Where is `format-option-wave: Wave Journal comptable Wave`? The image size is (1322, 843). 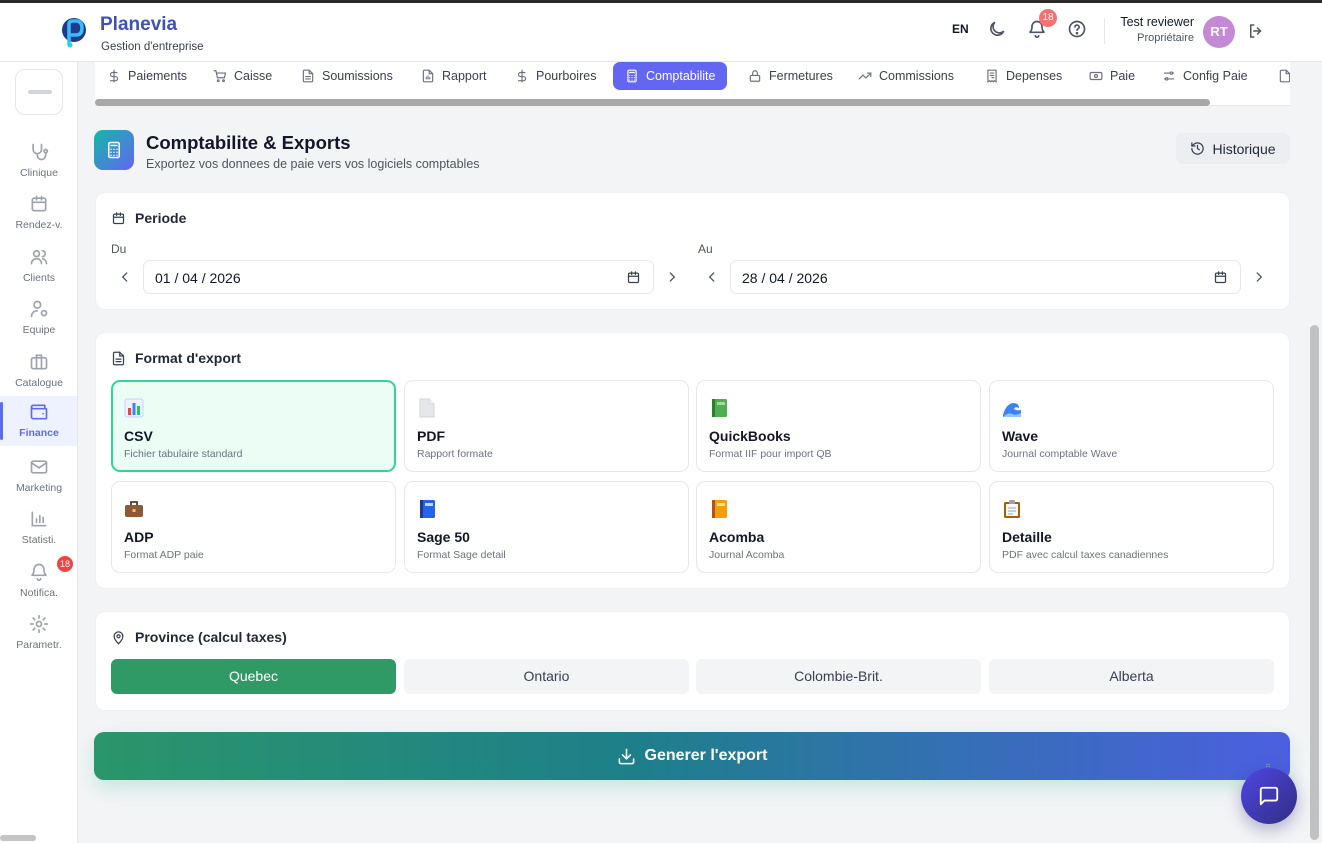
format-option-wave: Wave Journal comptable Wave is located at coordinates (1131, 426).